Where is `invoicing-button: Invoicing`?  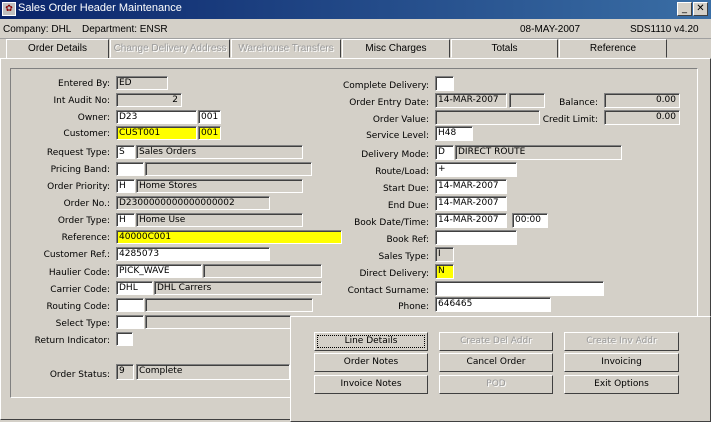
invoicing-button: Invoicing is located at coordinates (621, 362).